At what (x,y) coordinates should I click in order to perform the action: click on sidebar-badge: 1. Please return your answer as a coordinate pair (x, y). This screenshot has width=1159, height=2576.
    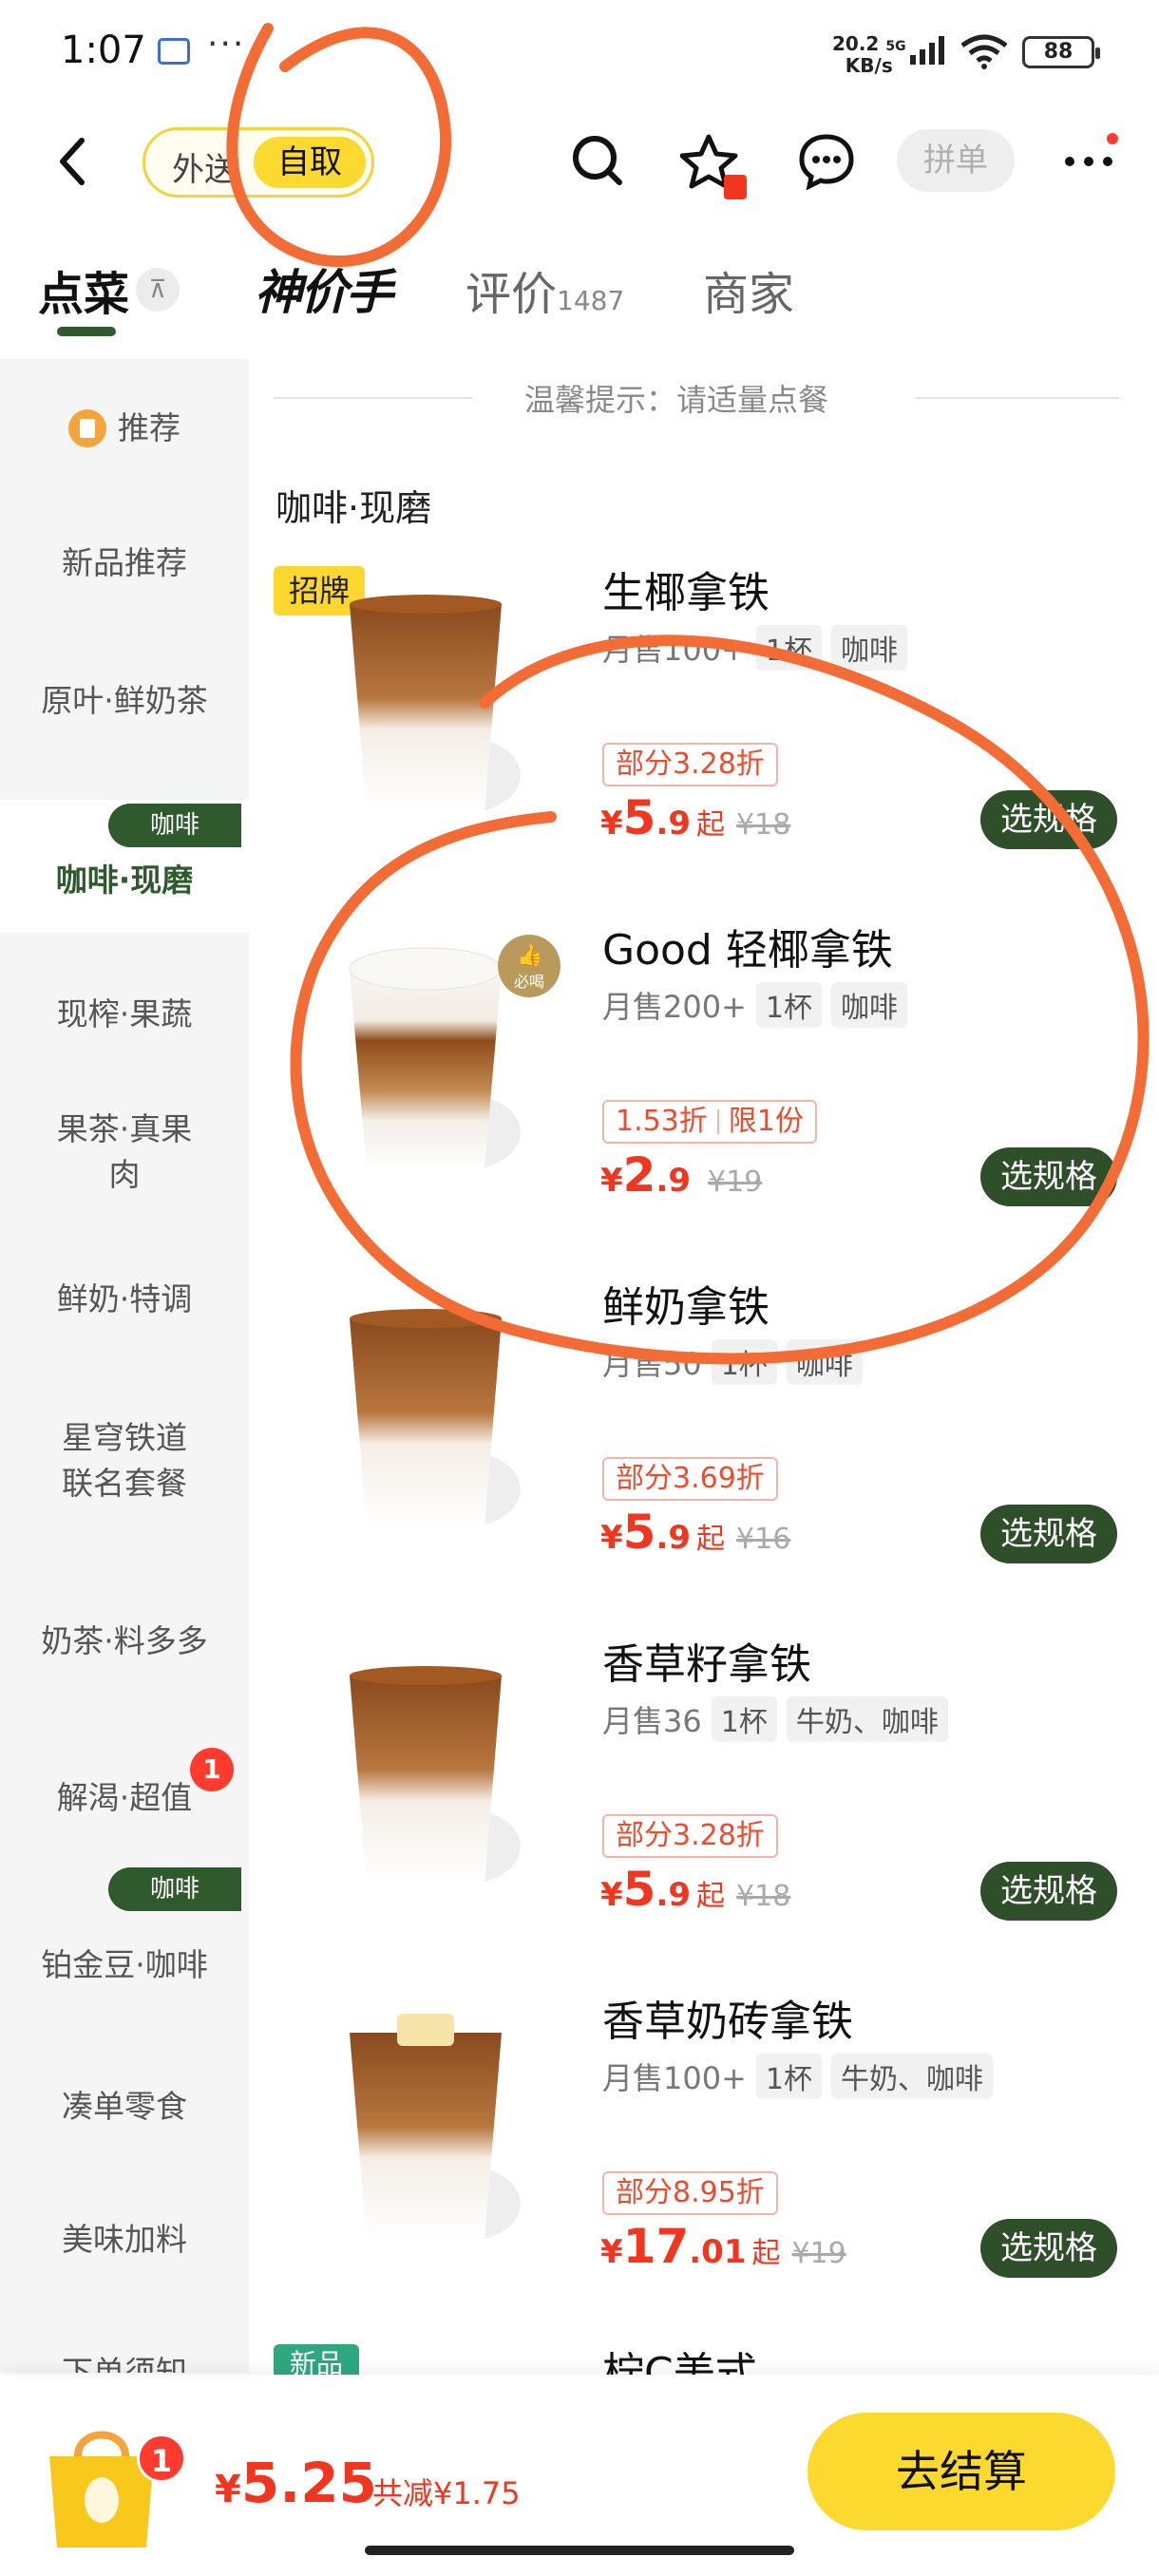
    Looking at the image, I should click on (212, 1769).